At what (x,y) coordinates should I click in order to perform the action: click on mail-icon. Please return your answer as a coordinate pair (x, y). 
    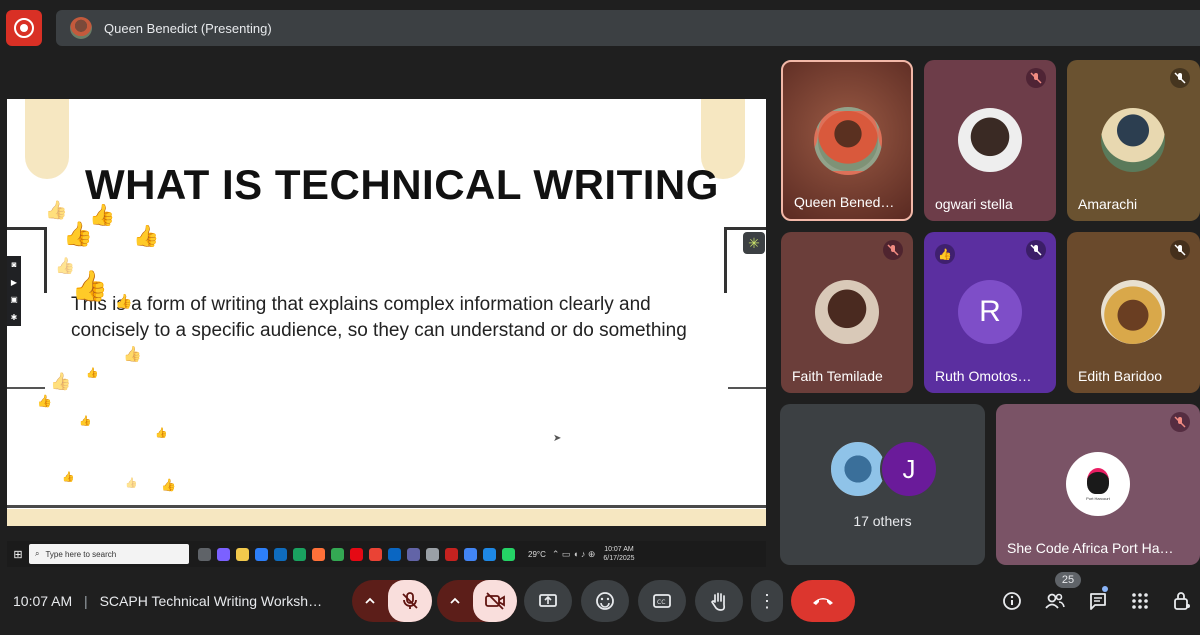
    Looking at the image, I should click on (280, 554).